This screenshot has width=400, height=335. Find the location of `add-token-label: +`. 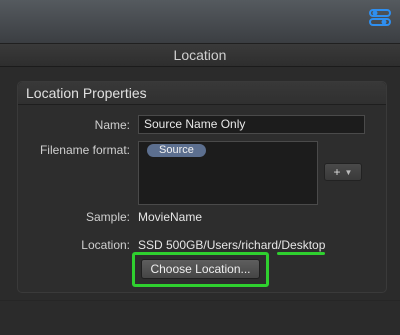

add-token-label: + is located at coordinates (337, 172).